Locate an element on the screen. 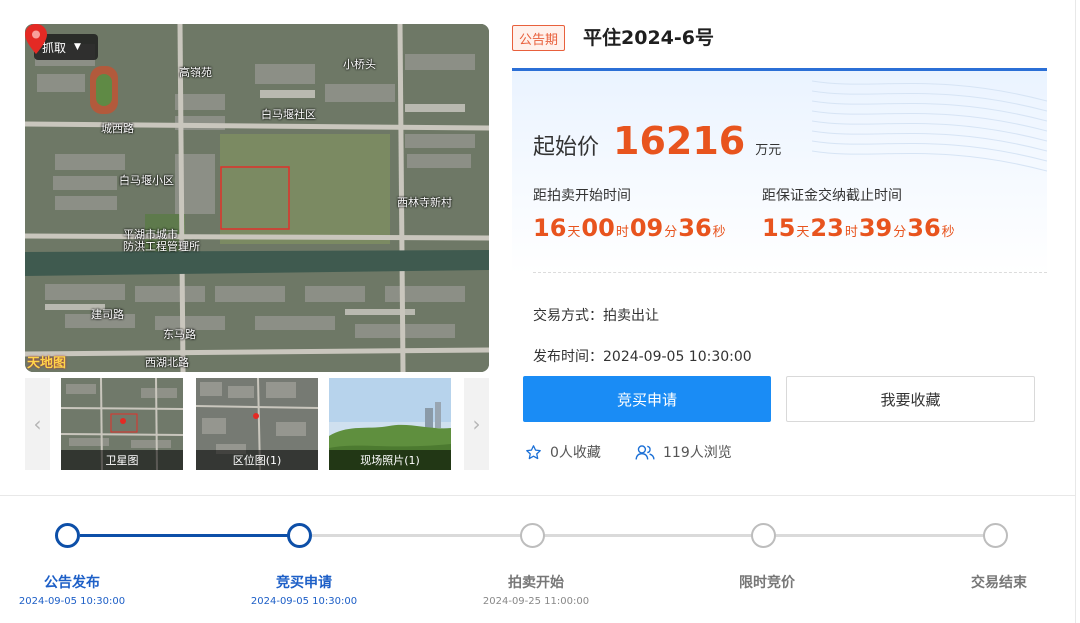 This screenshot has height=623, width=1080. page-edge-divider is located at coordinates (1075, 311).